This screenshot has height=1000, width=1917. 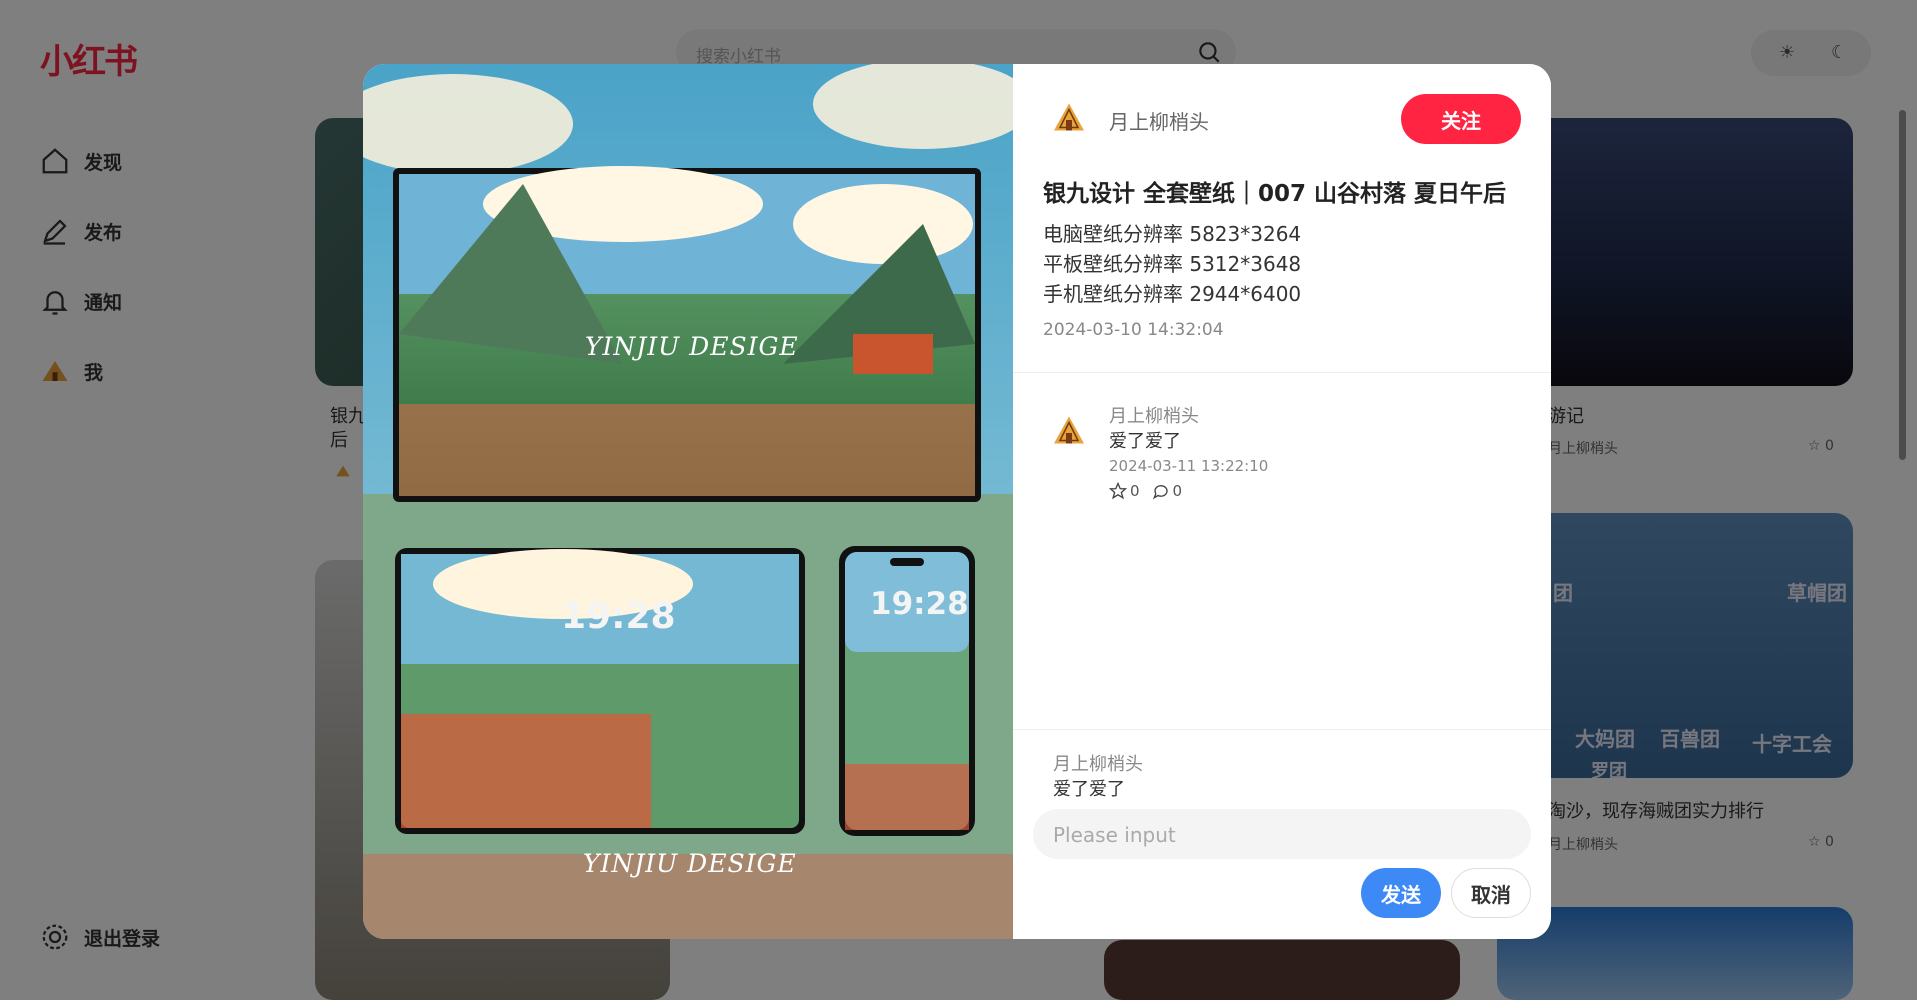 I want to click on commenter-name: 月上柳梢头, so click(x=1154, y=415).